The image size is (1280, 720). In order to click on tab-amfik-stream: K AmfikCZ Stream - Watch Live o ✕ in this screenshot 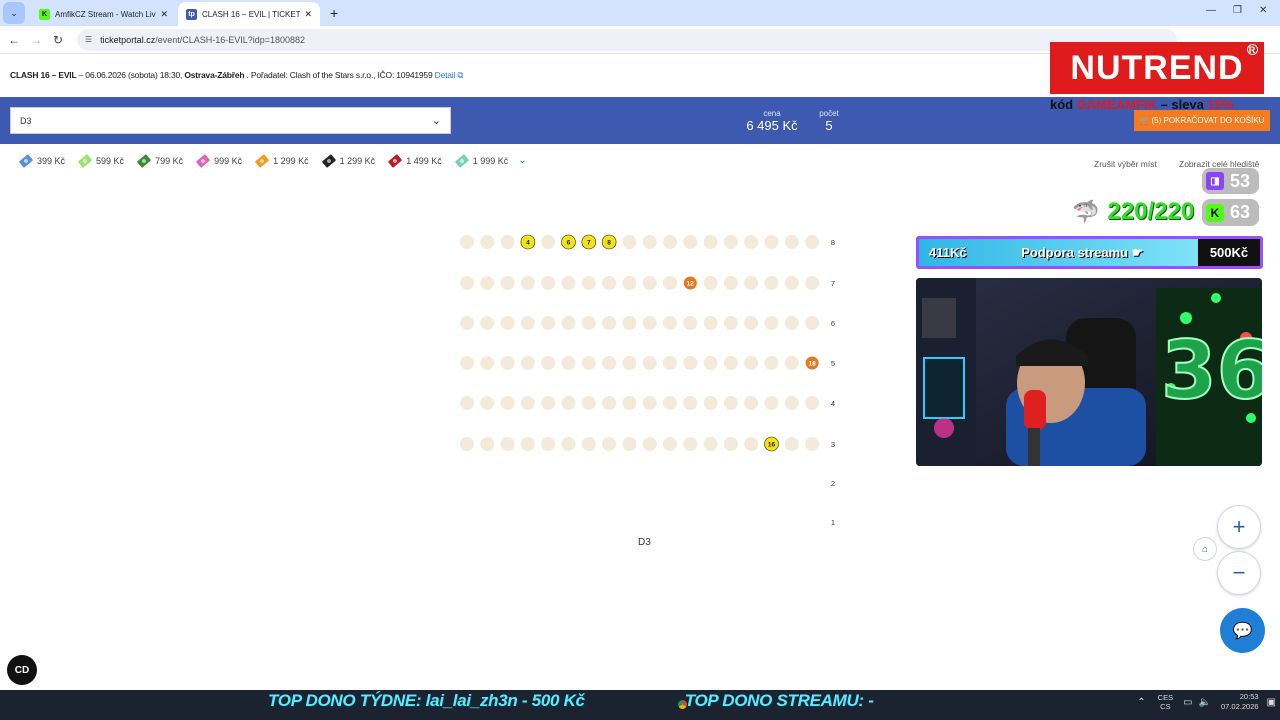, I will do `click(103, 14)`.